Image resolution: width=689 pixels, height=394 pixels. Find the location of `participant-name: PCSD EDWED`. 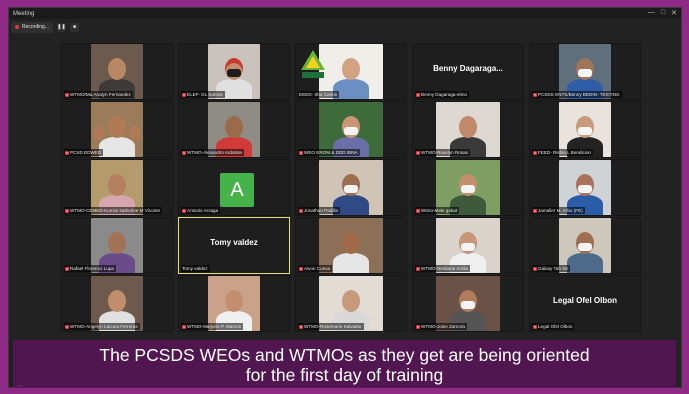

participant-name: PCSD EDWED is located at coordinates (86, 152).